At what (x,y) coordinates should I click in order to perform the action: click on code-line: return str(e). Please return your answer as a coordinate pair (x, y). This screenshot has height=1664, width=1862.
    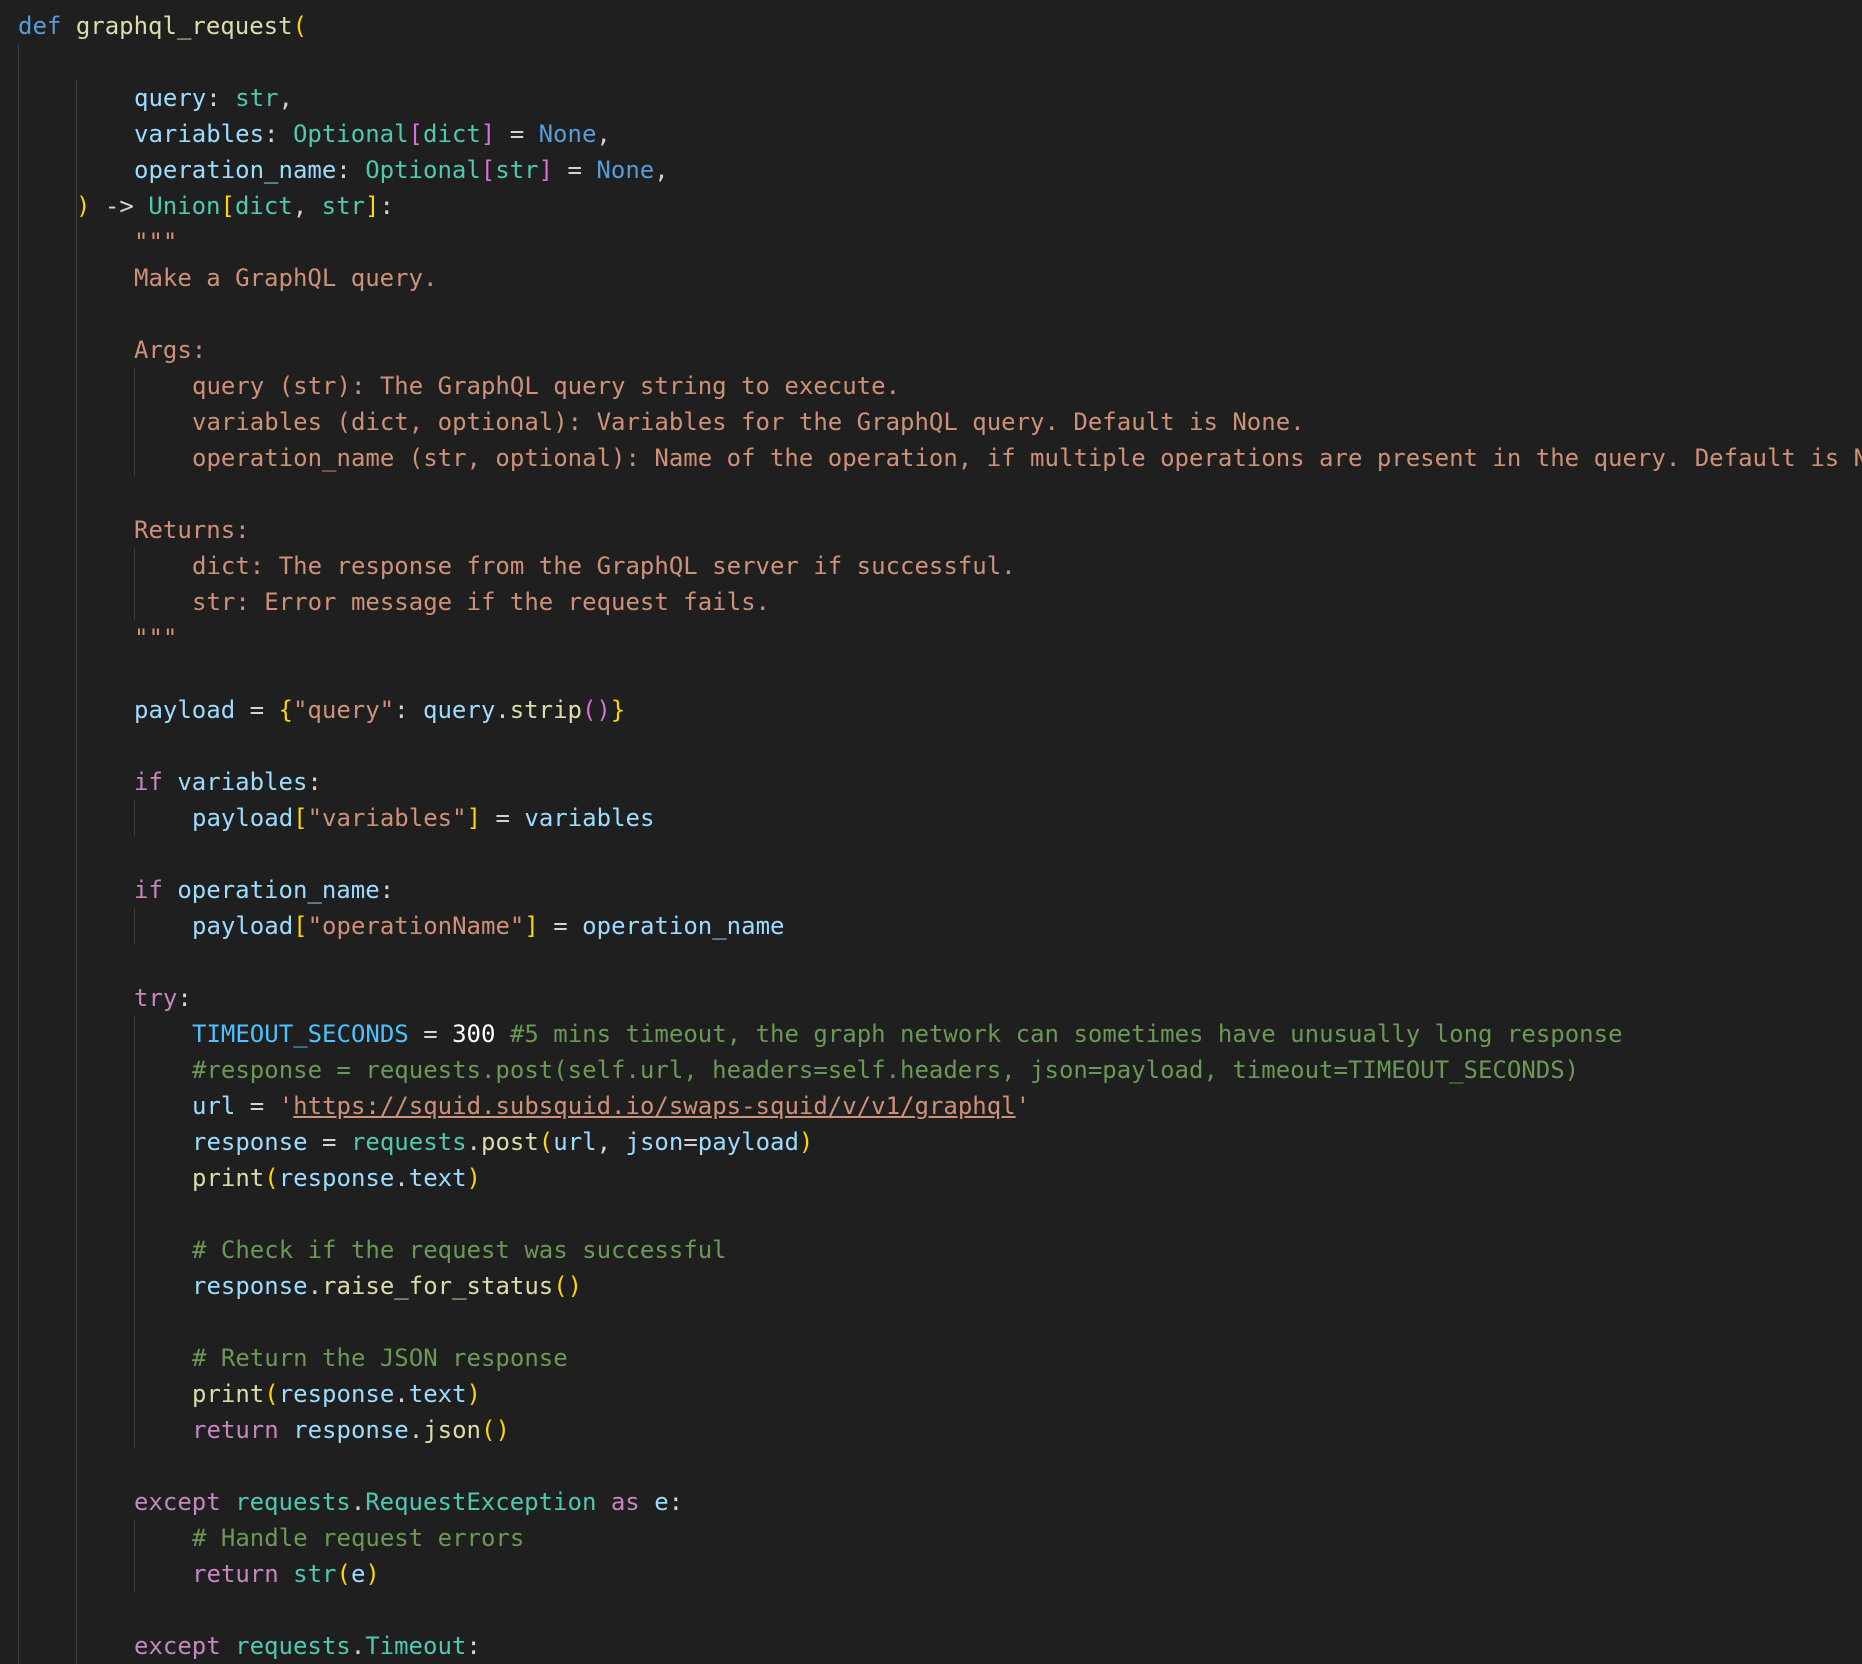
    Looking at the image, I should click on (286, 1574).